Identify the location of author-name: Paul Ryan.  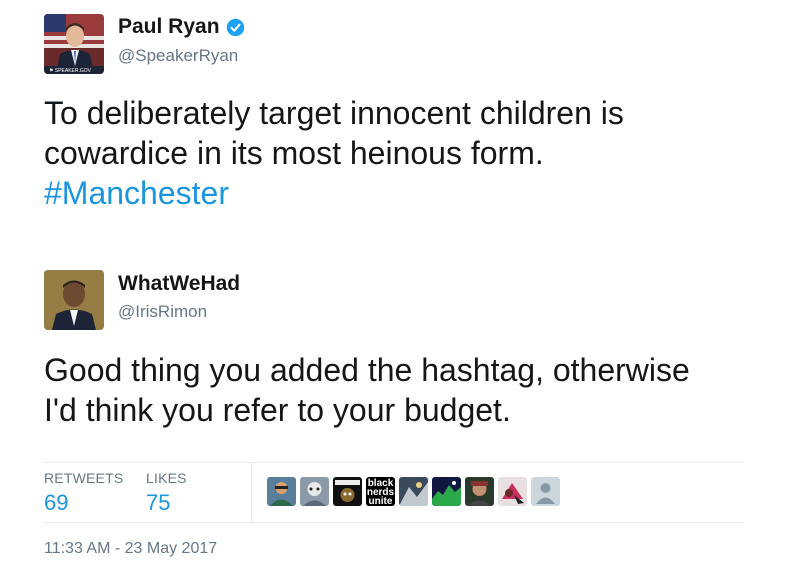
(181, 27).